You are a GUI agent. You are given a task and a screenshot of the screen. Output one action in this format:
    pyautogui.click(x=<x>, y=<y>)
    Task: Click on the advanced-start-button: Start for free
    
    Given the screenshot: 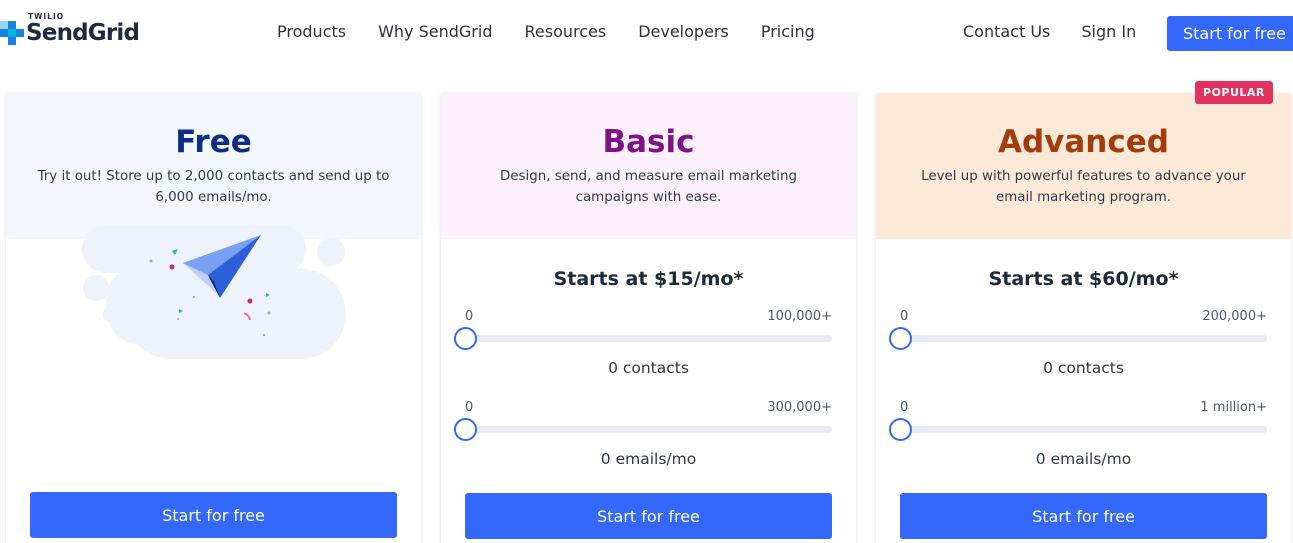 What is the action you would take?
    pyautogui.click(x=1083, y=516)
    